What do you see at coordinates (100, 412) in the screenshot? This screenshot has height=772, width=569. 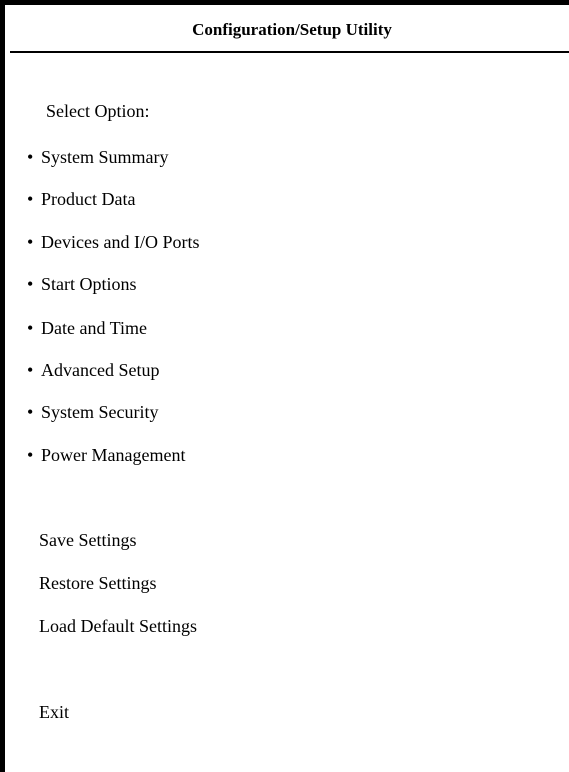 I see `menu-item-label: System Security` at bounding box center [100, 412].